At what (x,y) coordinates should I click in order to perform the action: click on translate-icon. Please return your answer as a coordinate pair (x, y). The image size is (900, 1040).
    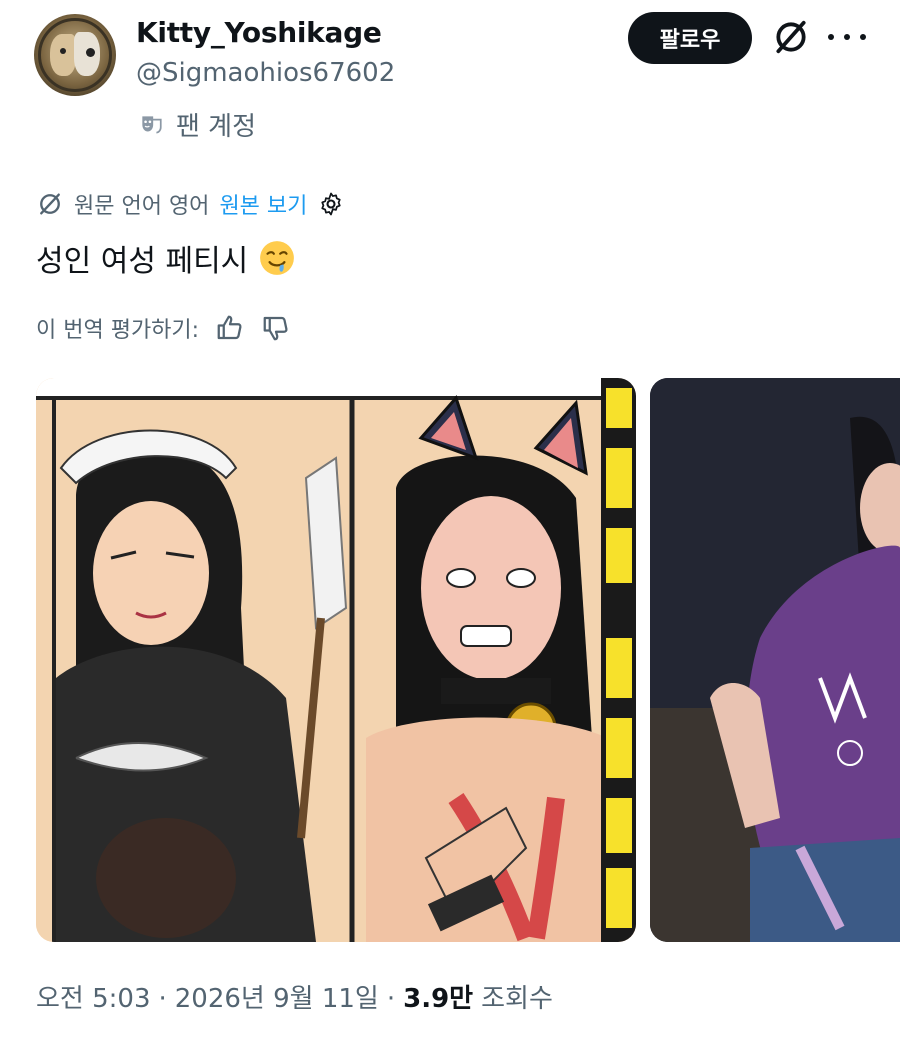
    Looking at the image, I should click on (50, 204).